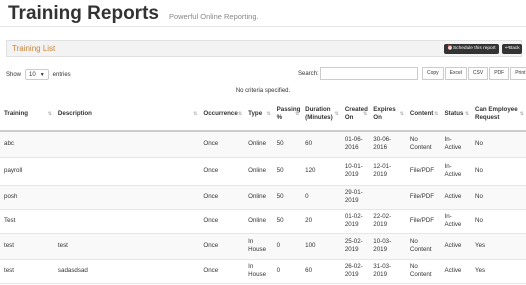 The width and height of the screenshot is (526, 285). I want to click on column-header: Occurrence ⇅, so click(222, 114).